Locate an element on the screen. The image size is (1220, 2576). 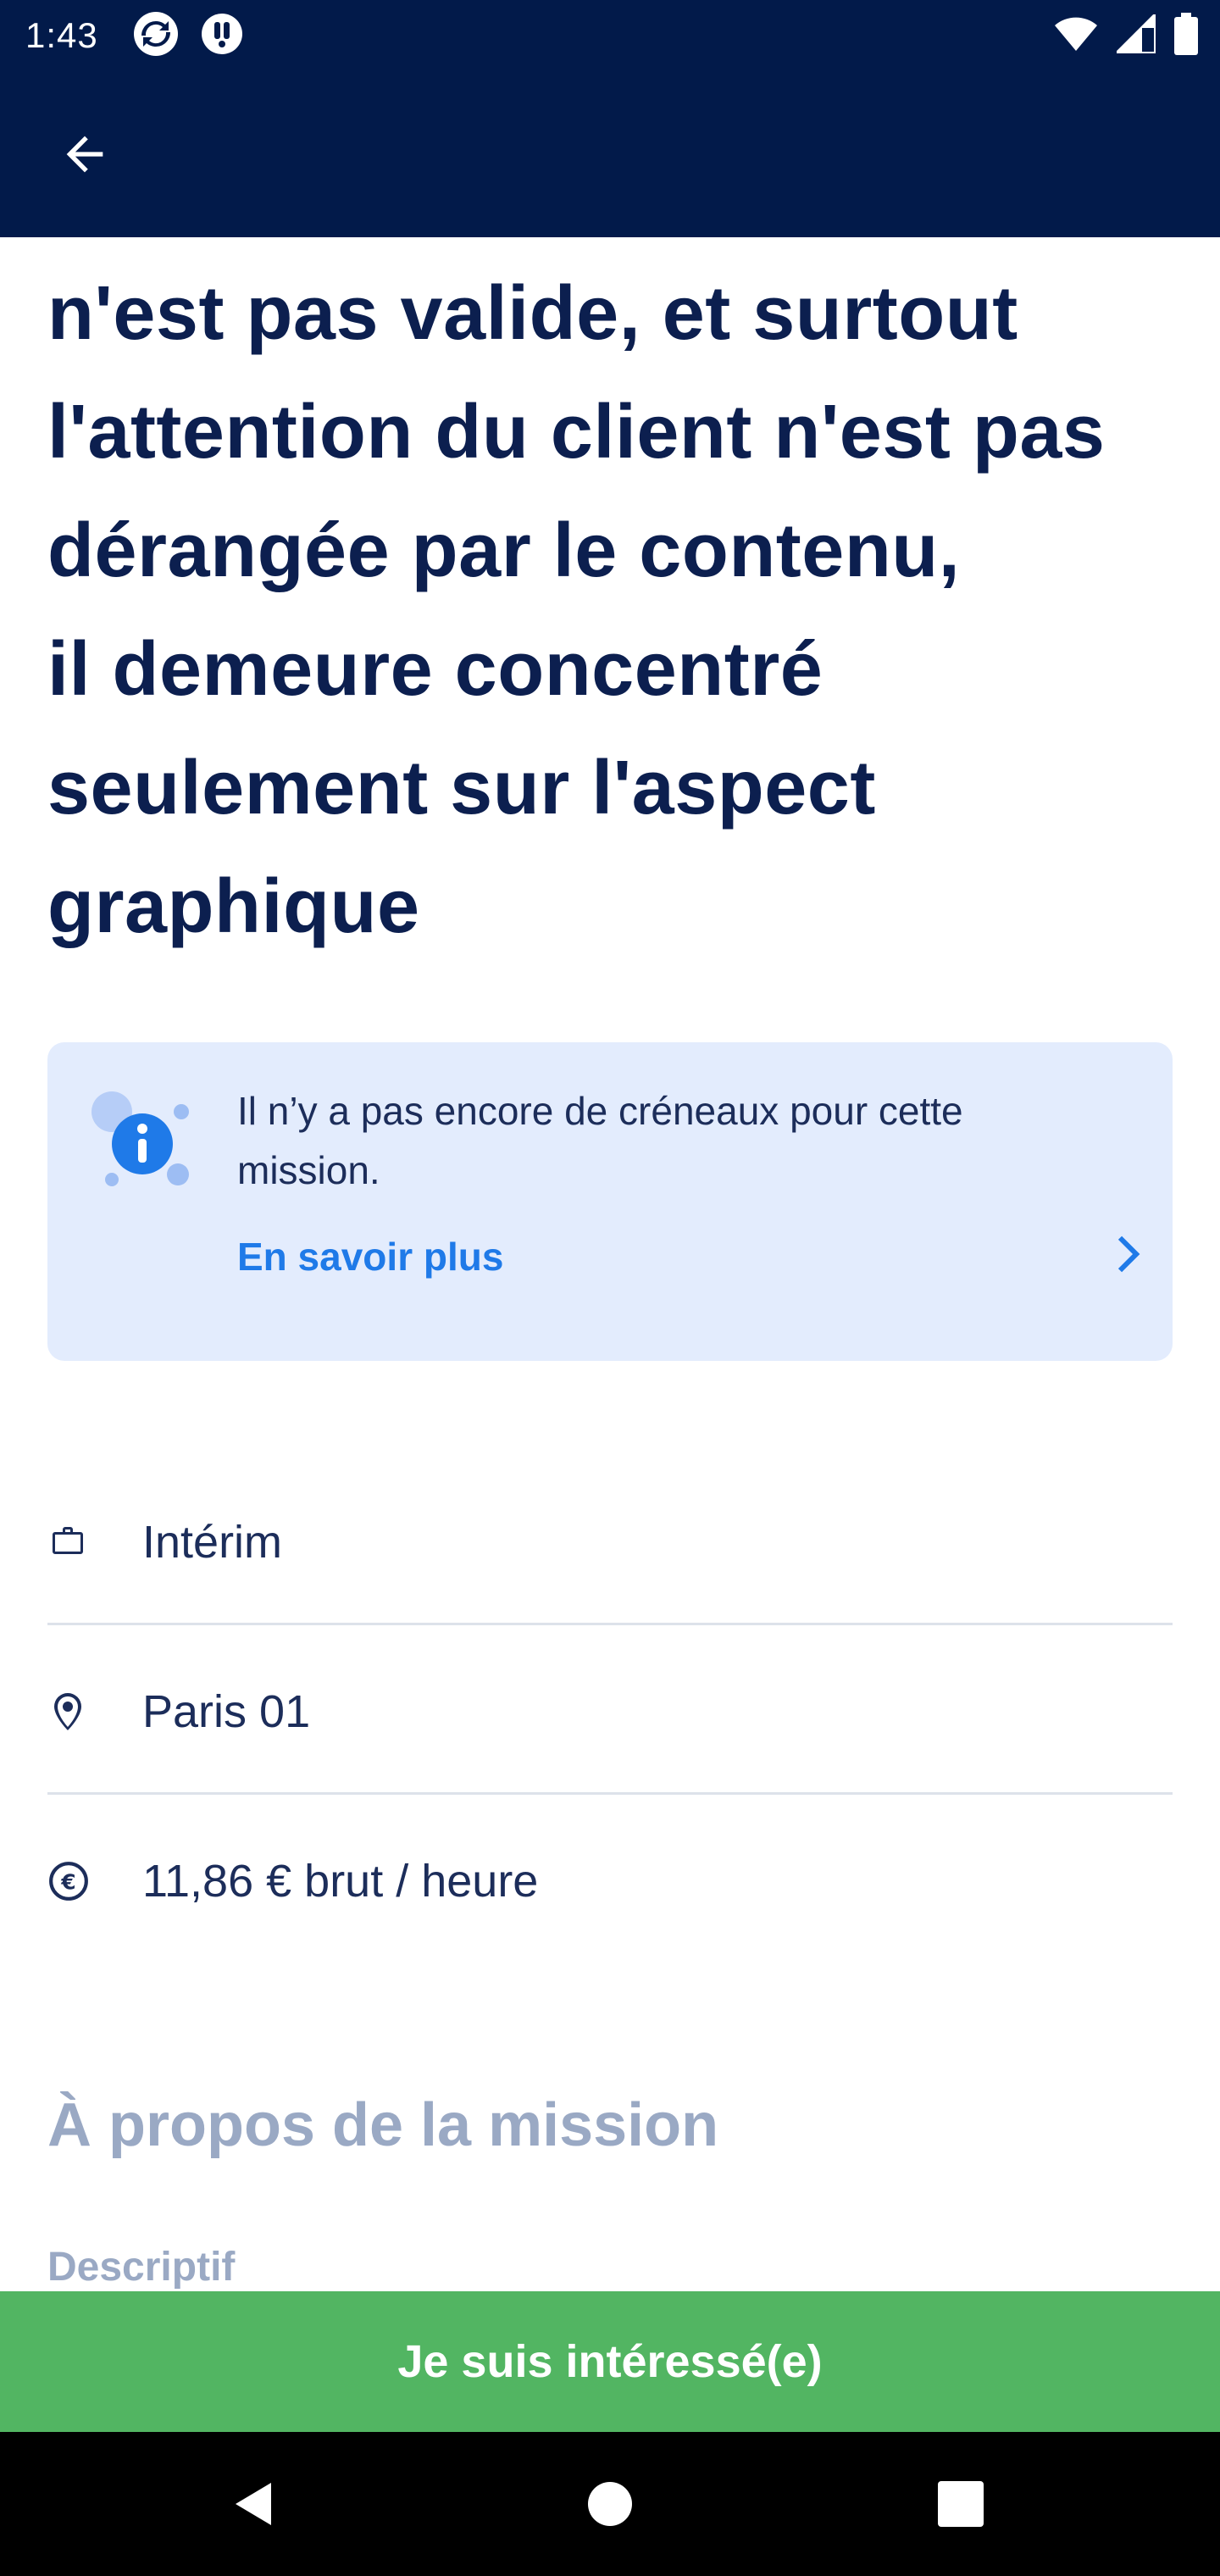
description-label: Descriptif is located at coordinates (141, 2267).